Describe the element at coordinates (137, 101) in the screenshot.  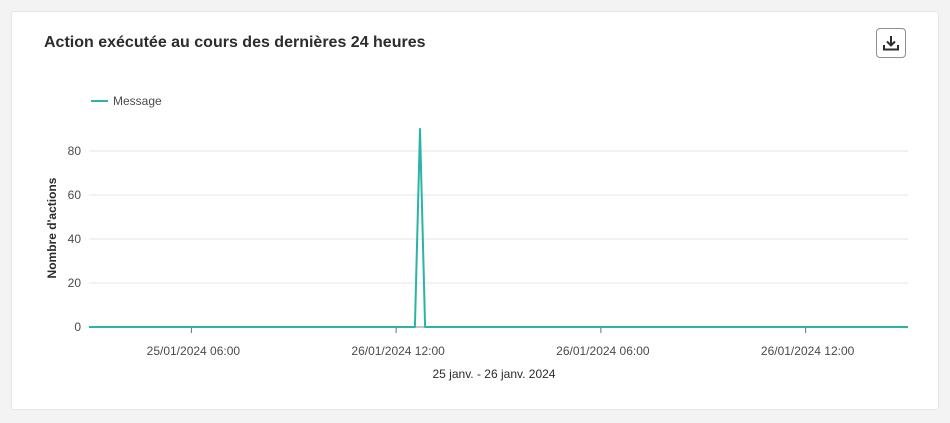
I see `legend-label: Message` at that location.